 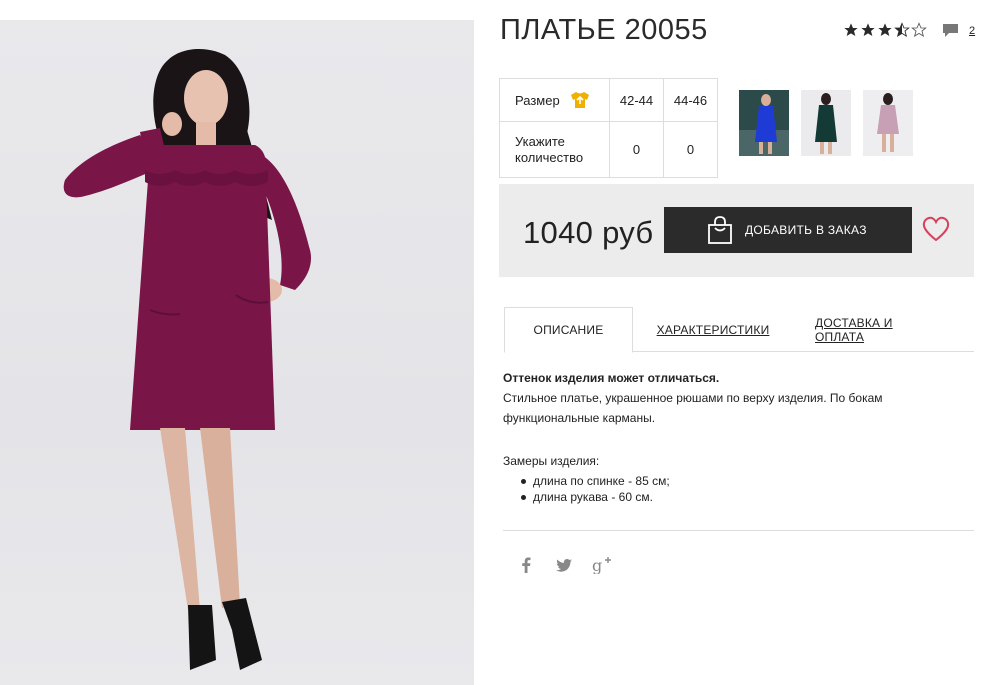 What do you see at coordinates (950, 30) in the screenshot?
I see `comment-icon` at bounding box center [950, 30].